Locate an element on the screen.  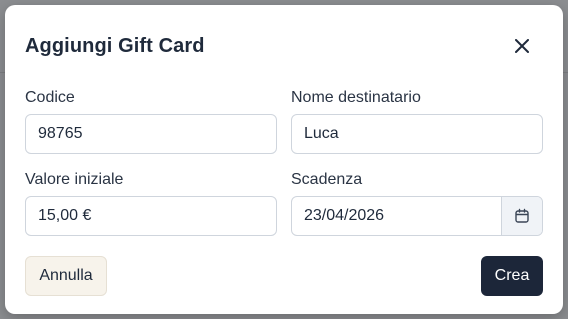
recipient-name-label: Nome destinatario is located at coordinates (356, 97).